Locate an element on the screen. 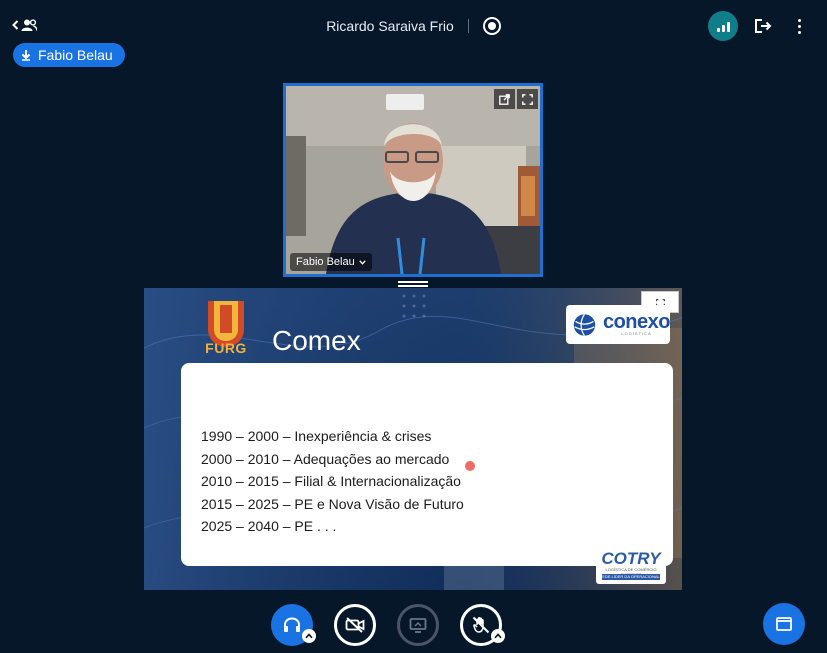 The width and height of the screenshot is (827, 653). record-icon is located at coordinates (491, 26).